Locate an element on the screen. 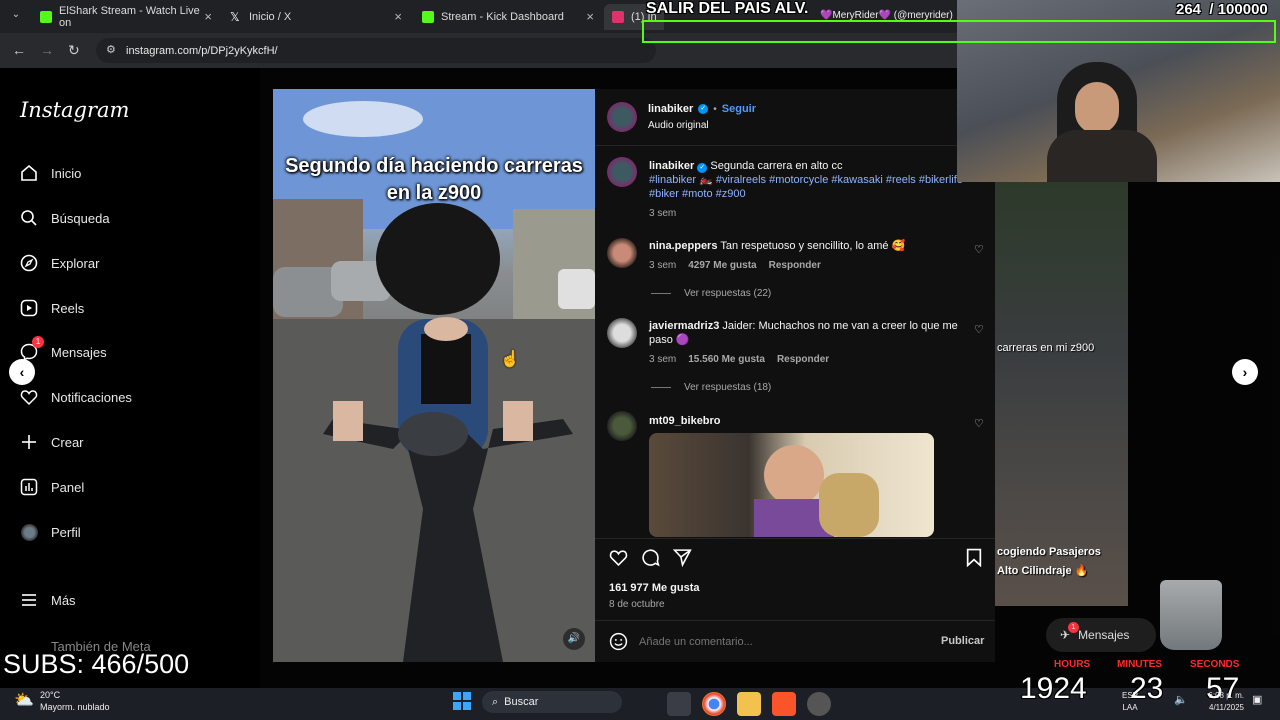 The width and height of the screenshot is (1280, 720). app-icon is located at coordinates (819, 704).